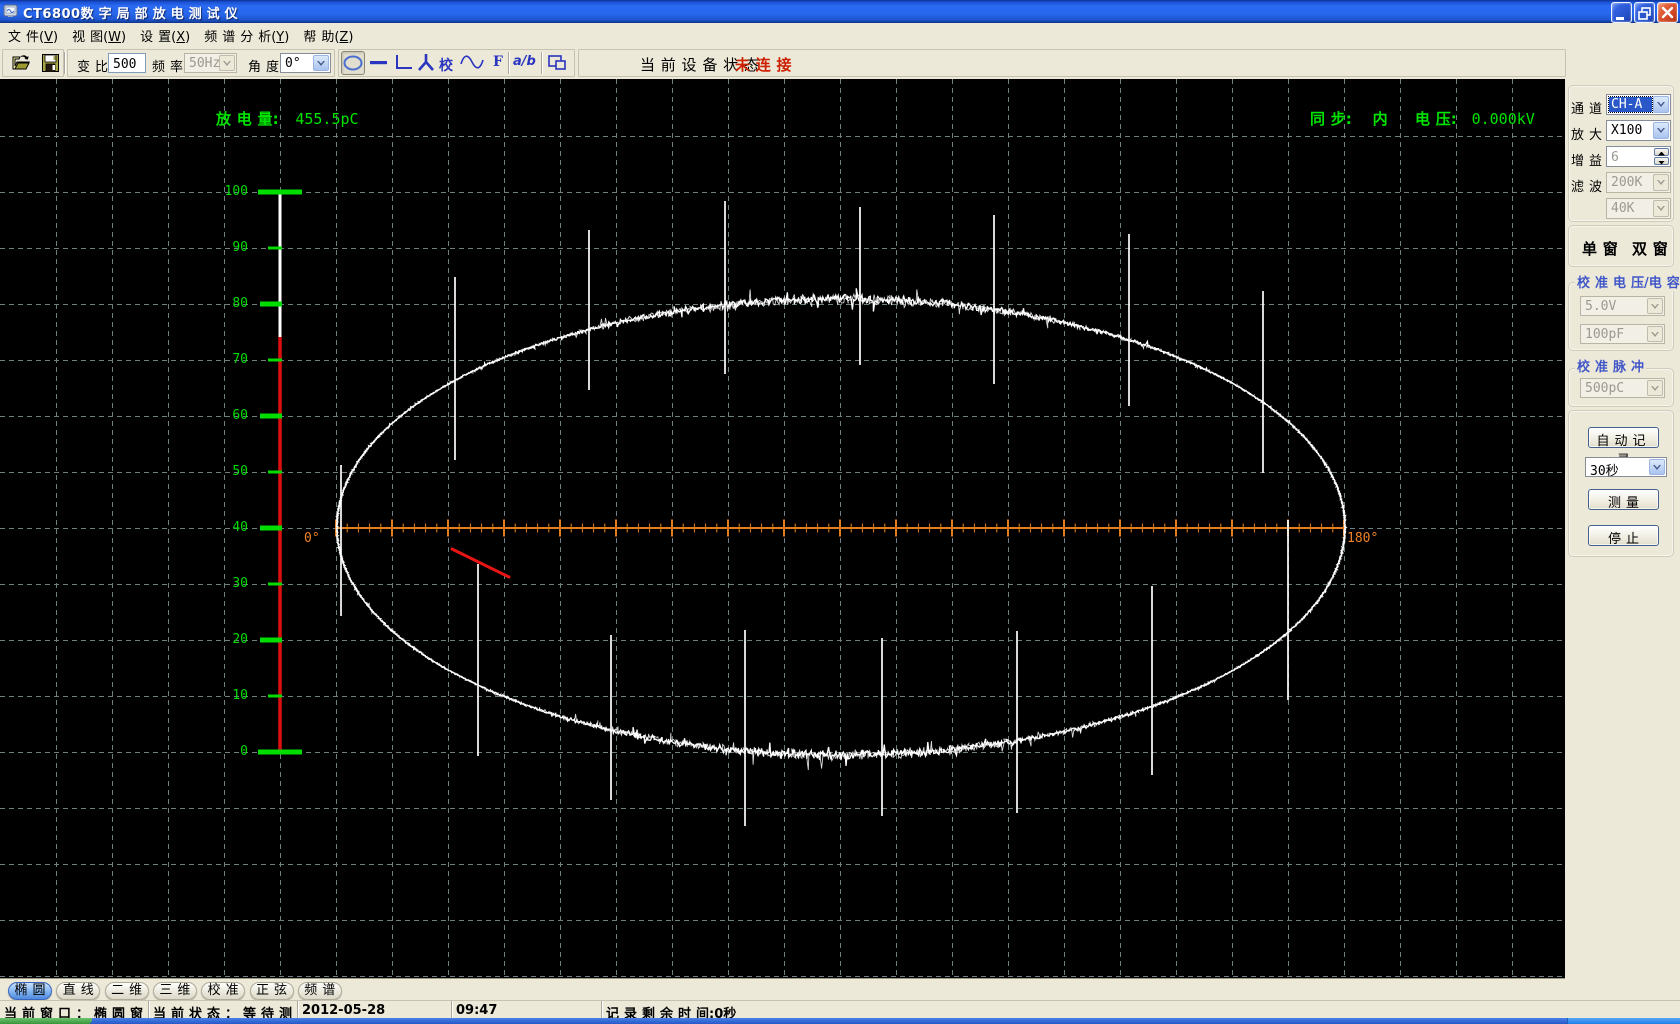 The width and height of the screenshot is (1680, 1024). I want to click on phase-axis, so click(840, 528).